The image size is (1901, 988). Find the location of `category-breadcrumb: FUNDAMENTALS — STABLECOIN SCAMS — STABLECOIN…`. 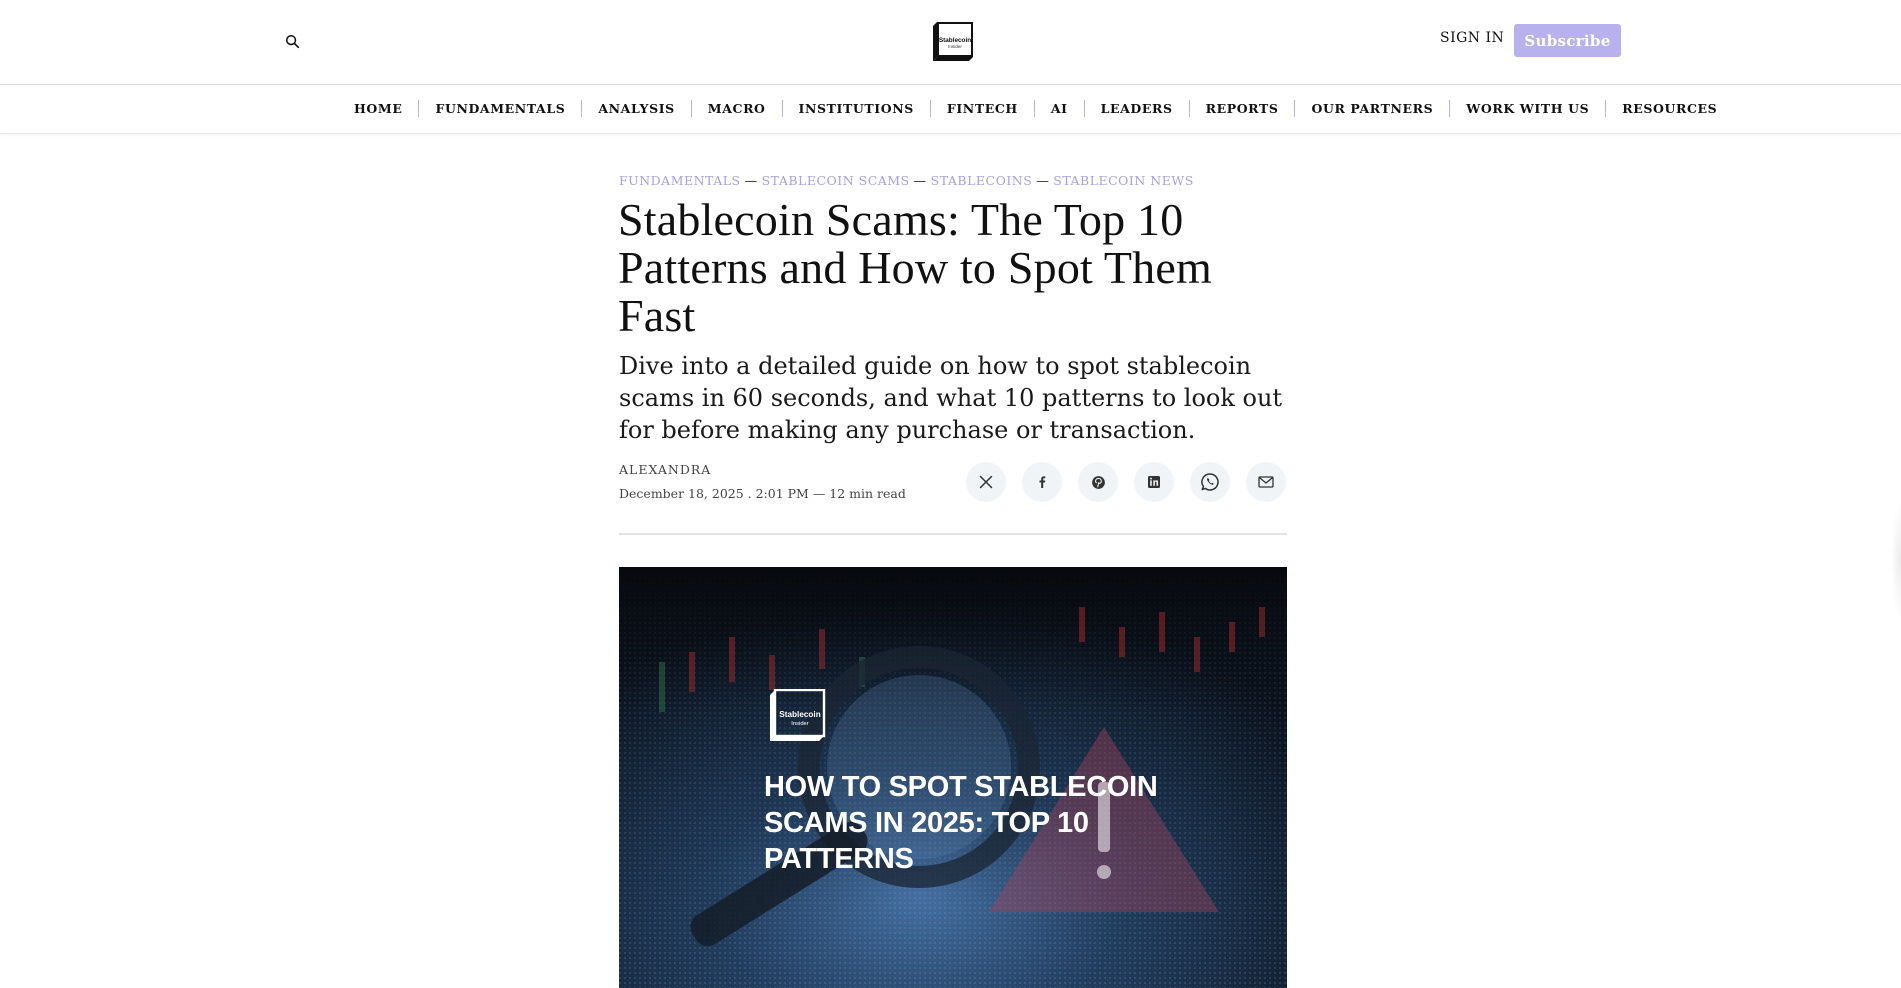

category-breadcrumb: FUNDAMENTALS — STABLECOIN SCAMS — STABLECOIN… is located at coordinates (906, 180).